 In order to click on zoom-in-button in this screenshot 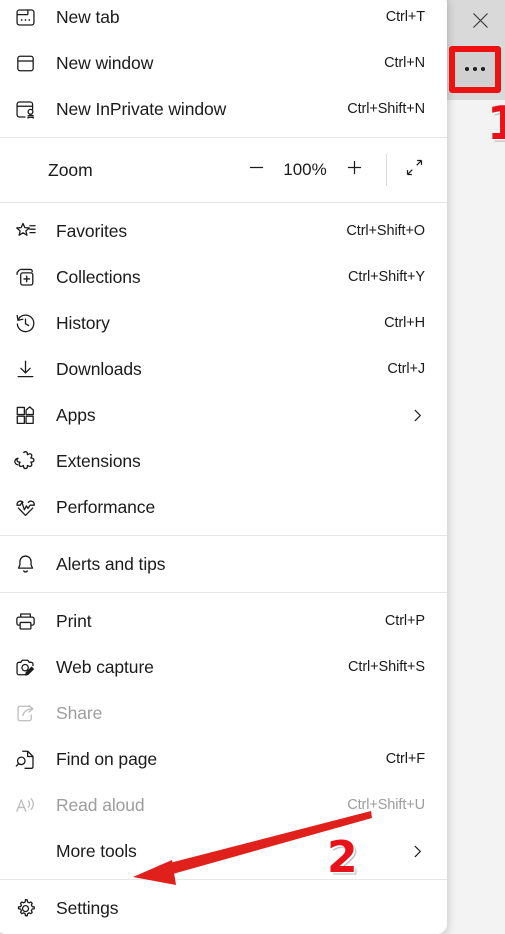, I will do `click(354, 170)`.